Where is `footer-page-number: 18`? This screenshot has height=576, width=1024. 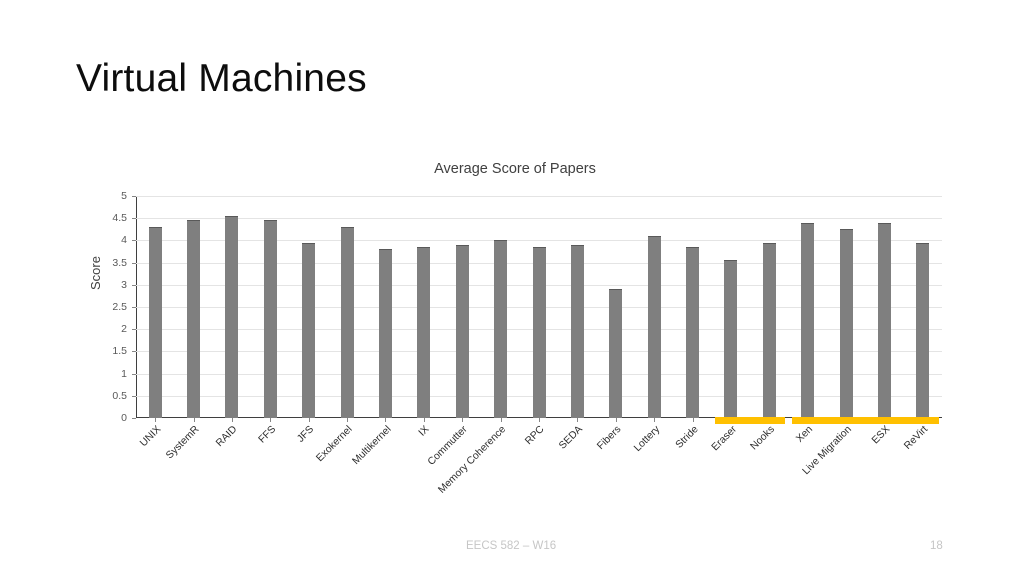 footer-page-number: 18 is located at coordinates (936, 546).